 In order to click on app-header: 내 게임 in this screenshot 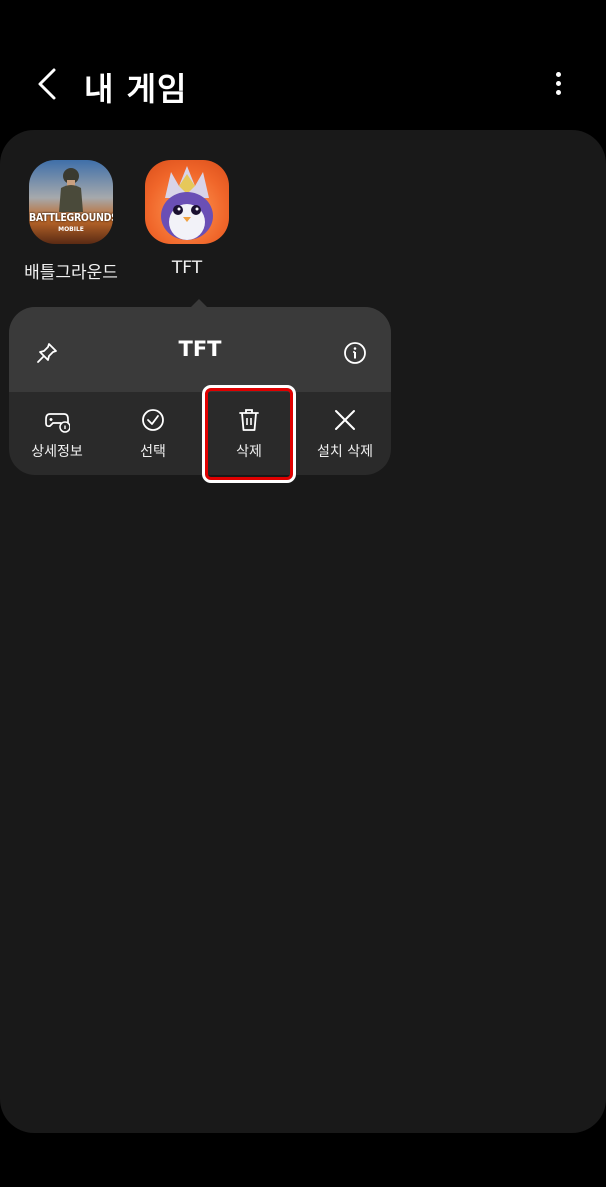, I will do `click(303, 65)`.